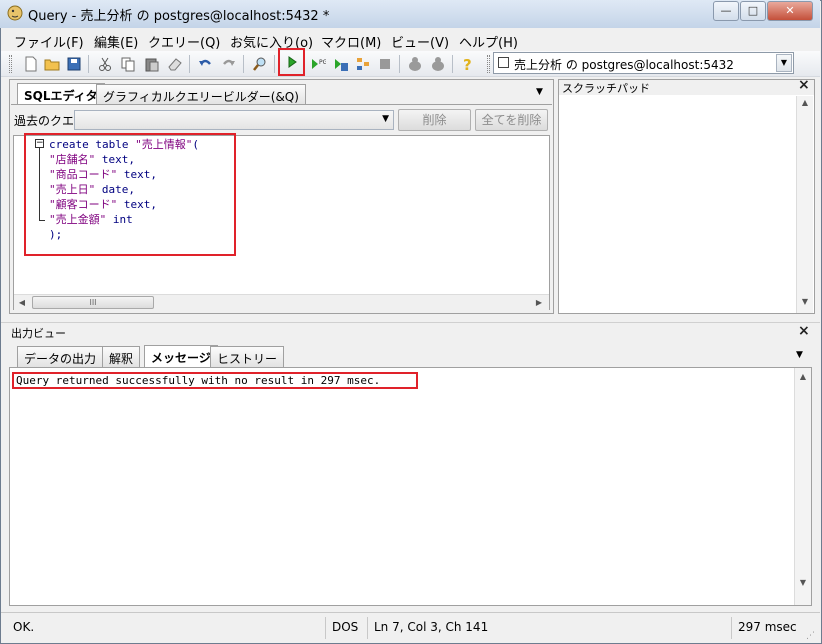 The image size is (822, 644). Describe the element at coordinates (179, 16) in the screenshot. I see `window-title: Query - 売上分析 の postgres@localhost:5432 *` at that location.